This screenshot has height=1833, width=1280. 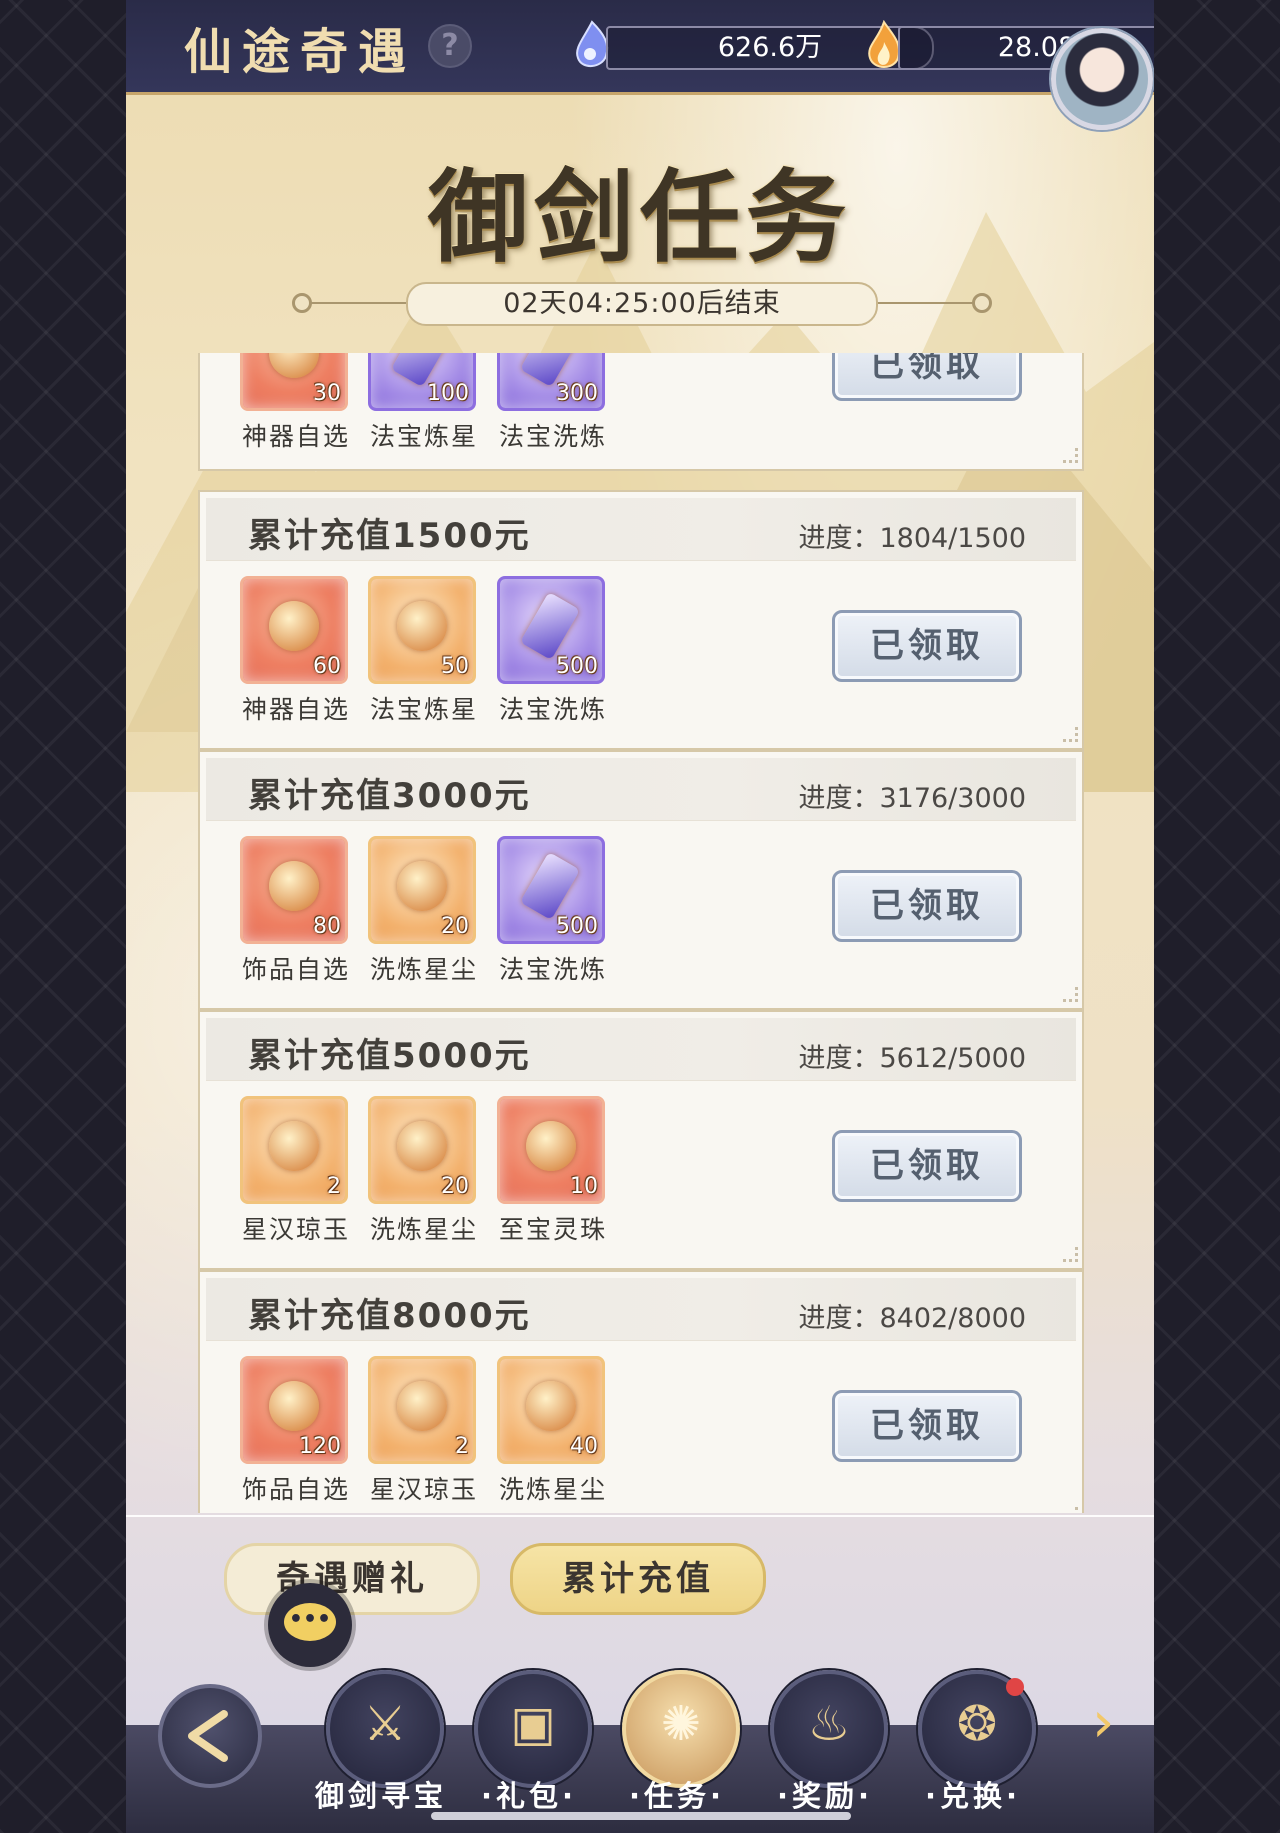 What do you see at coordinates (448, 393) in the screenshot?
I see `reward-count: 100` at bounding box center [448, 393].